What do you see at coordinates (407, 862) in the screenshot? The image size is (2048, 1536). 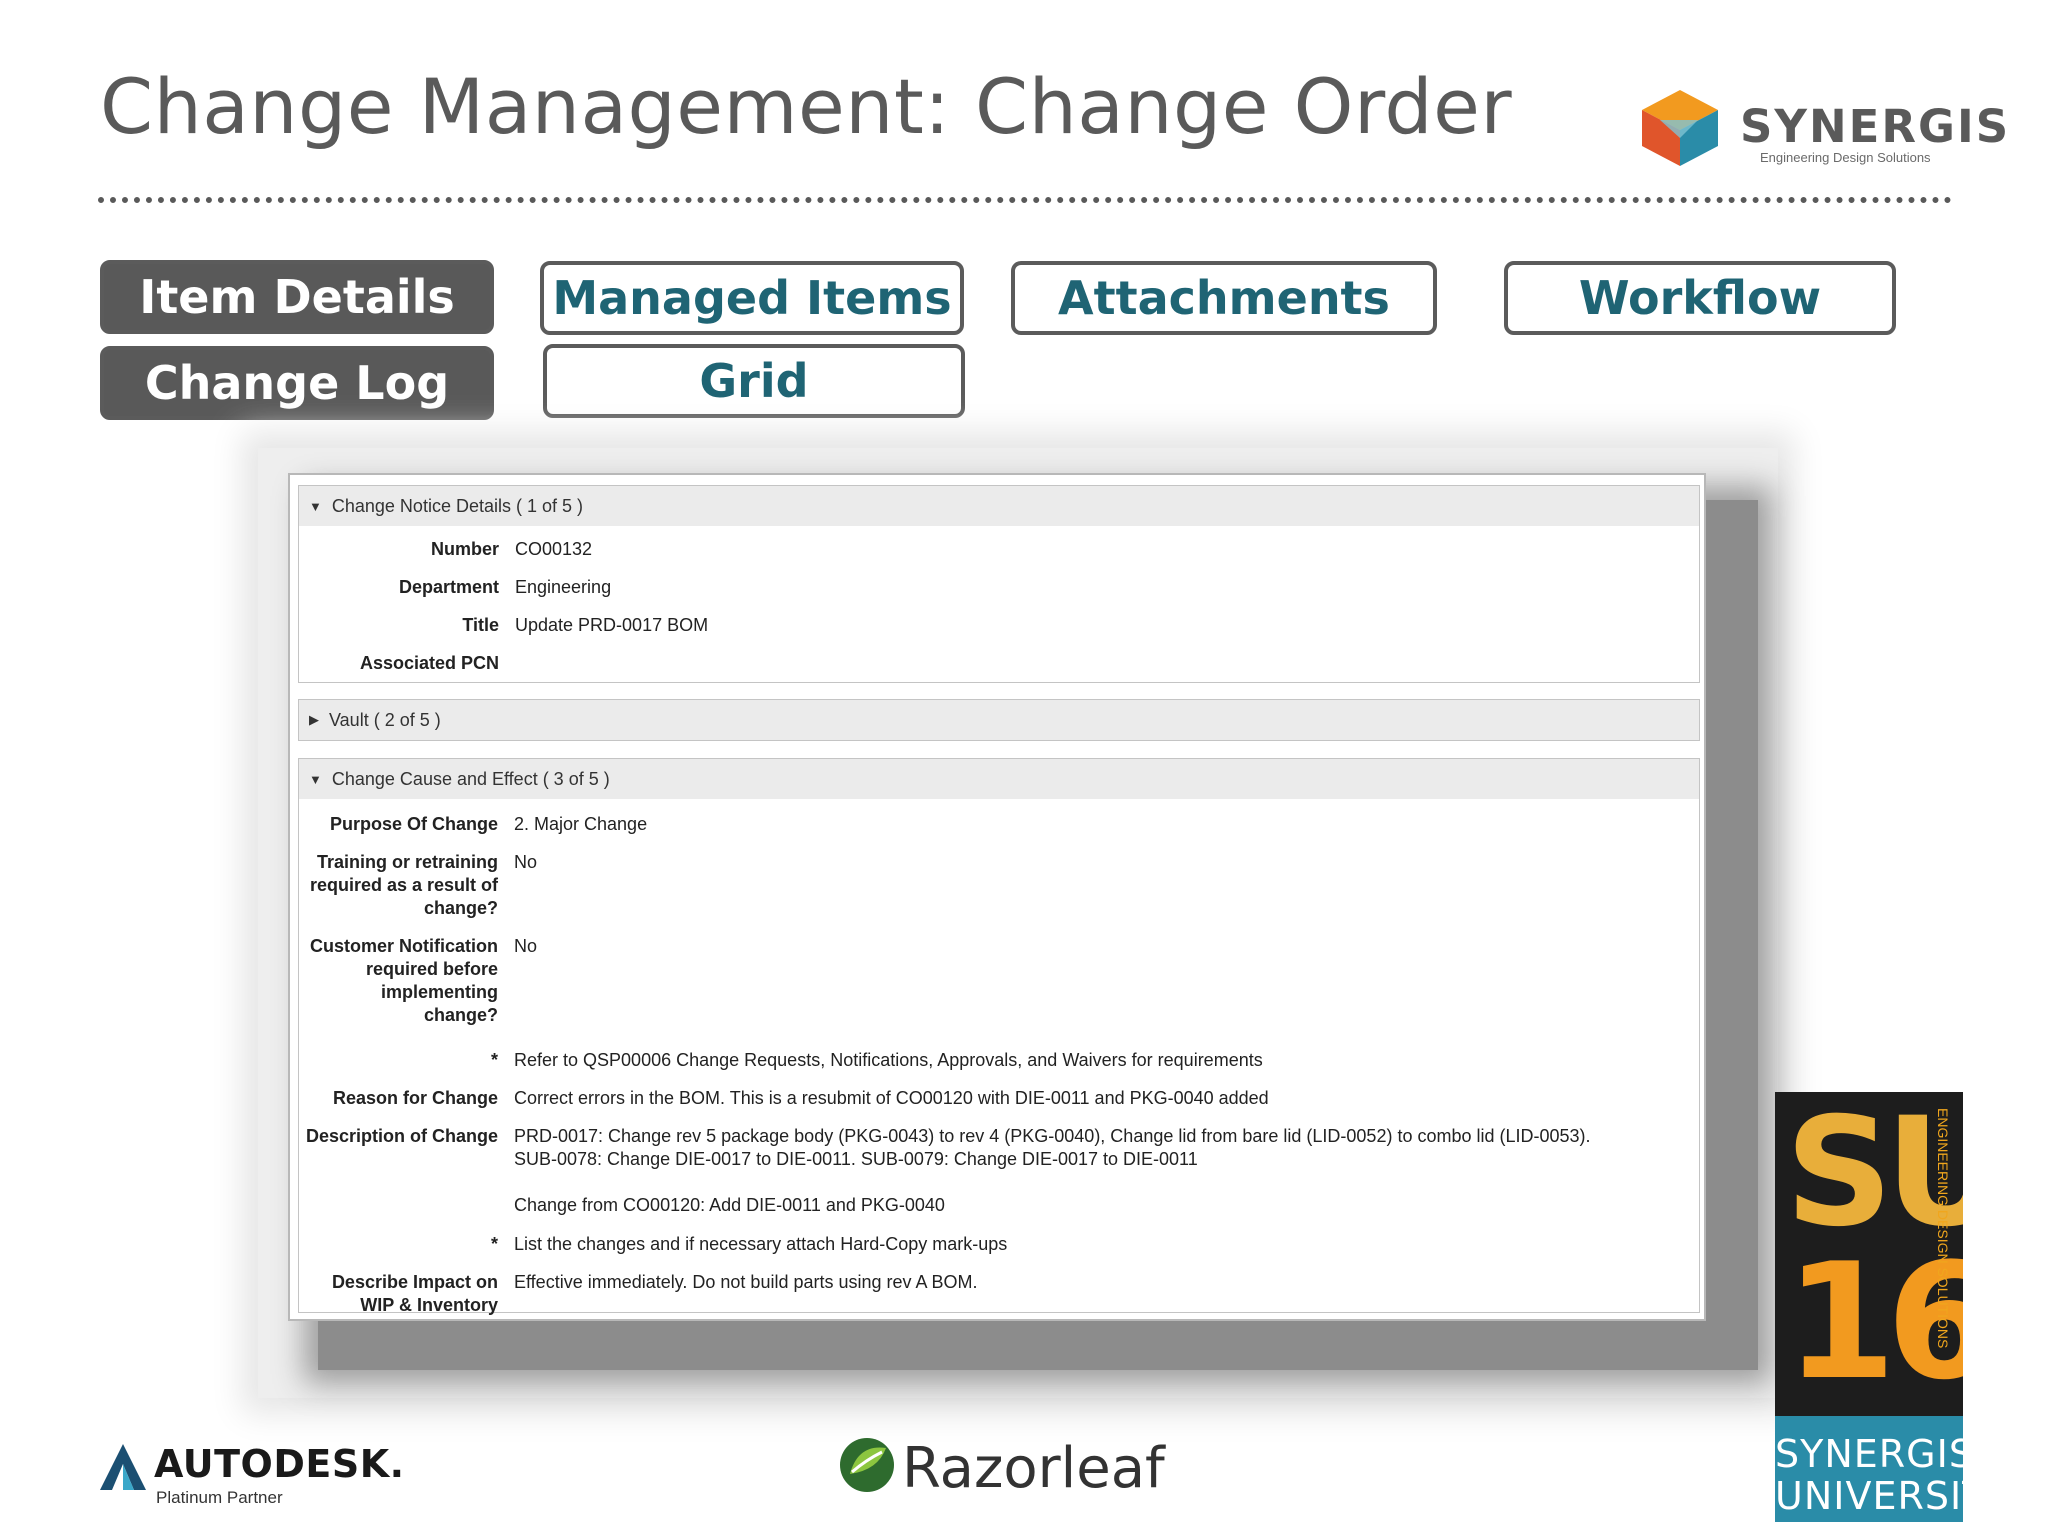 I see `field-label: Training or retraining` at bounding box center [407, 862].